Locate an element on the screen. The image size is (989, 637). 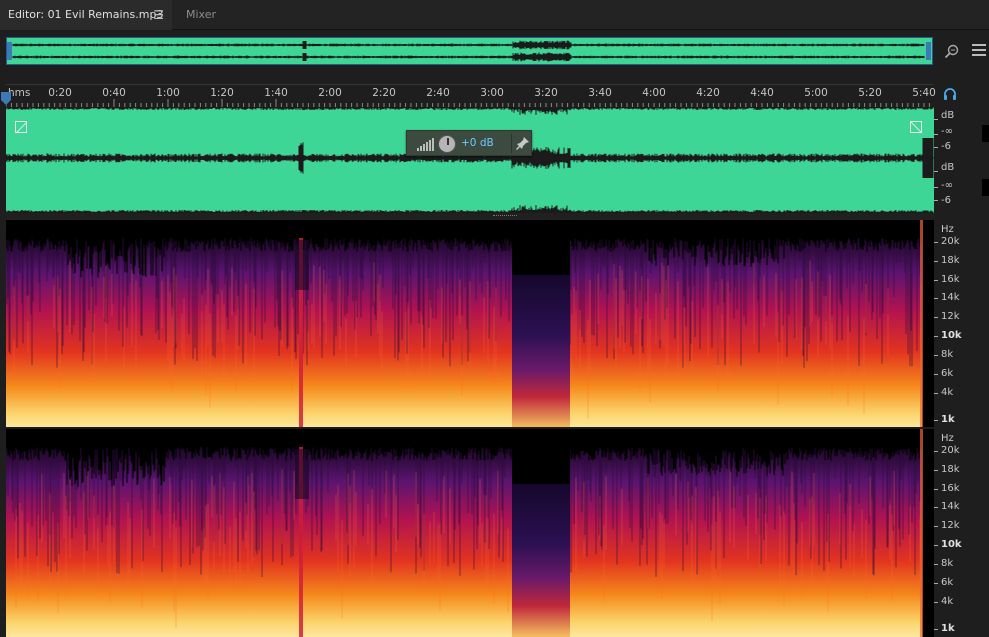
fade-in-handle is located at coordinates (21, 127).